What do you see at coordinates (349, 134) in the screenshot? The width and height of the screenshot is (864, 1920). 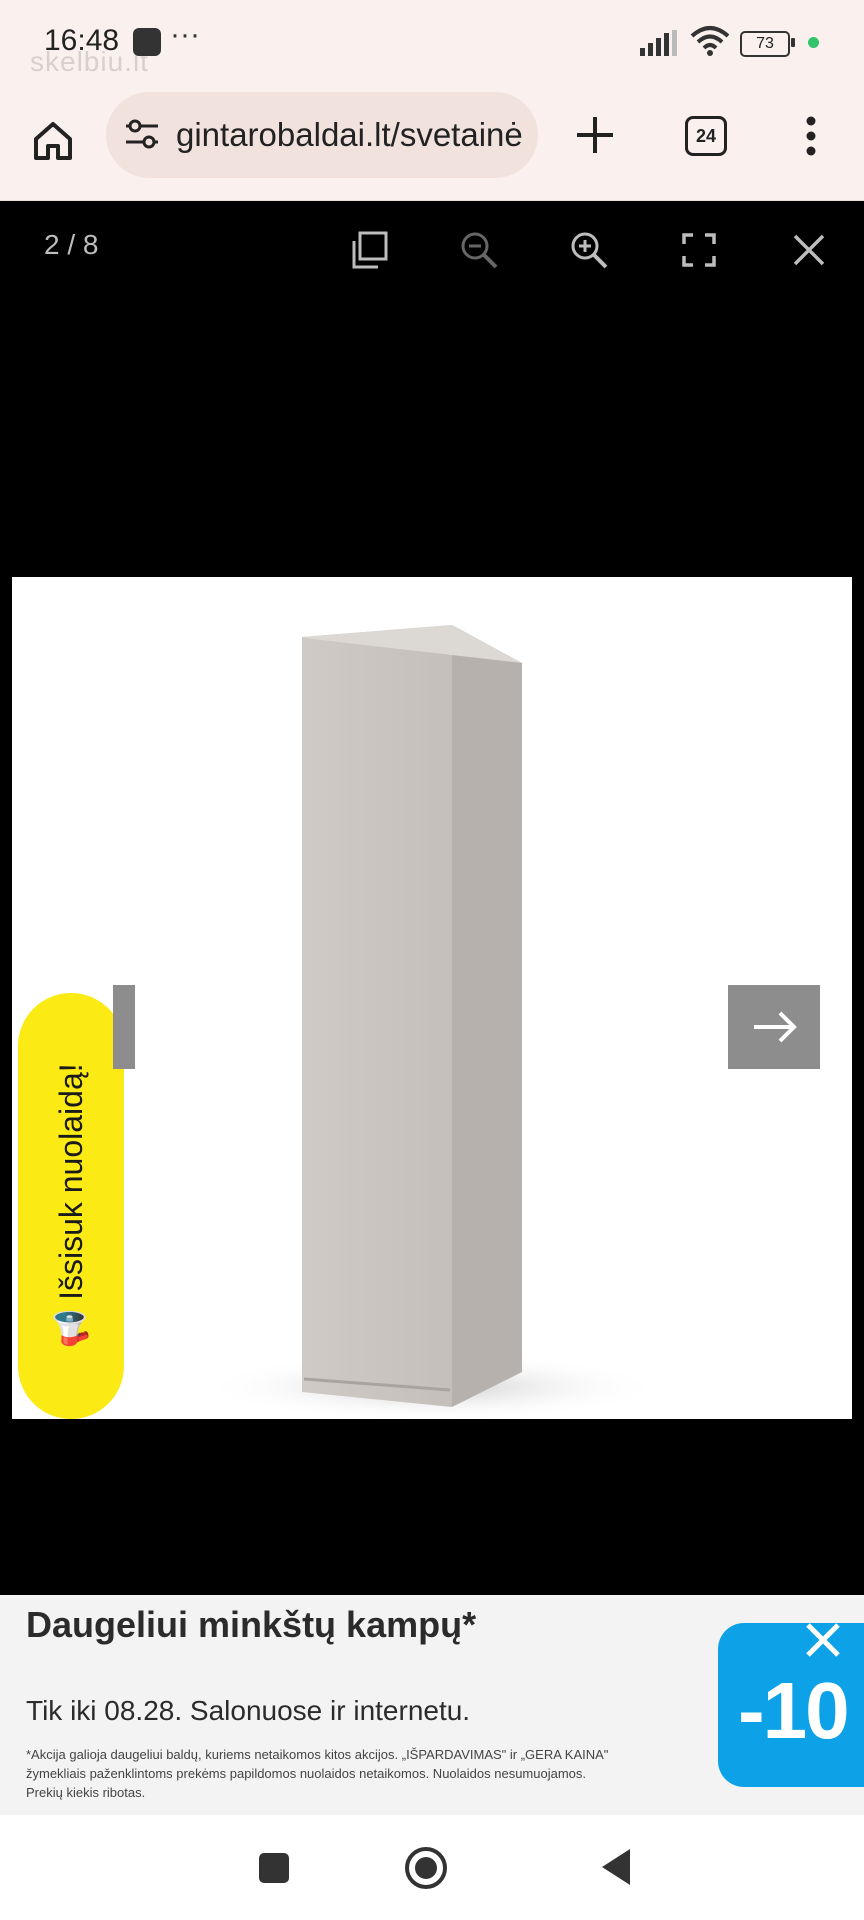 I see `url-text: gintarobaldai.lt/svetainė` at bounding box center [349, 134].